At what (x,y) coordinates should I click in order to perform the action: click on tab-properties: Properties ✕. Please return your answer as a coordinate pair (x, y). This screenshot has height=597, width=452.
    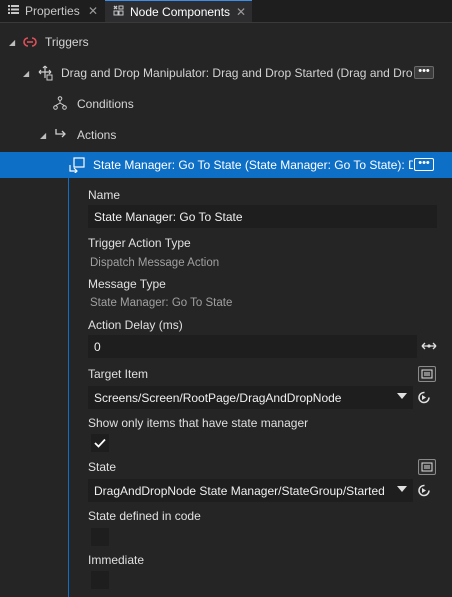
    Looking at the image, I should click on (52, 11).